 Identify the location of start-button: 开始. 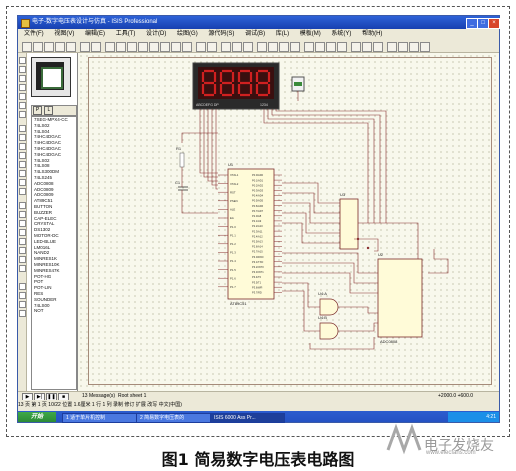
(37, 417).